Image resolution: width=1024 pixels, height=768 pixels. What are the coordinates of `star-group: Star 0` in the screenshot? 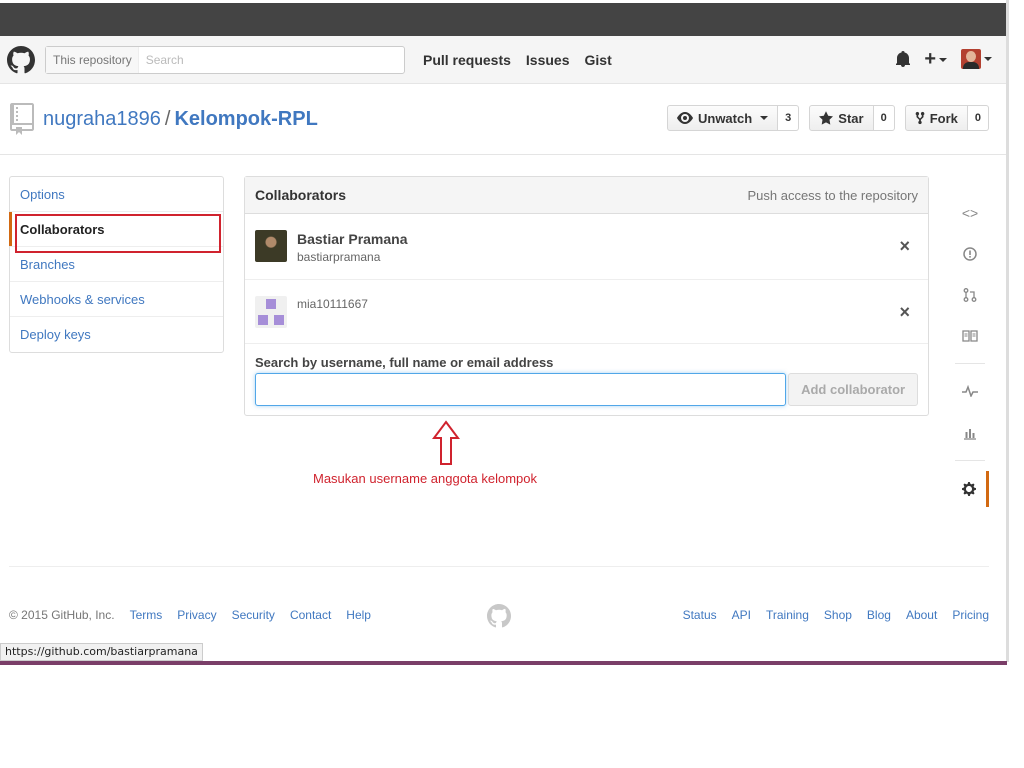 It's located at (852, 118).